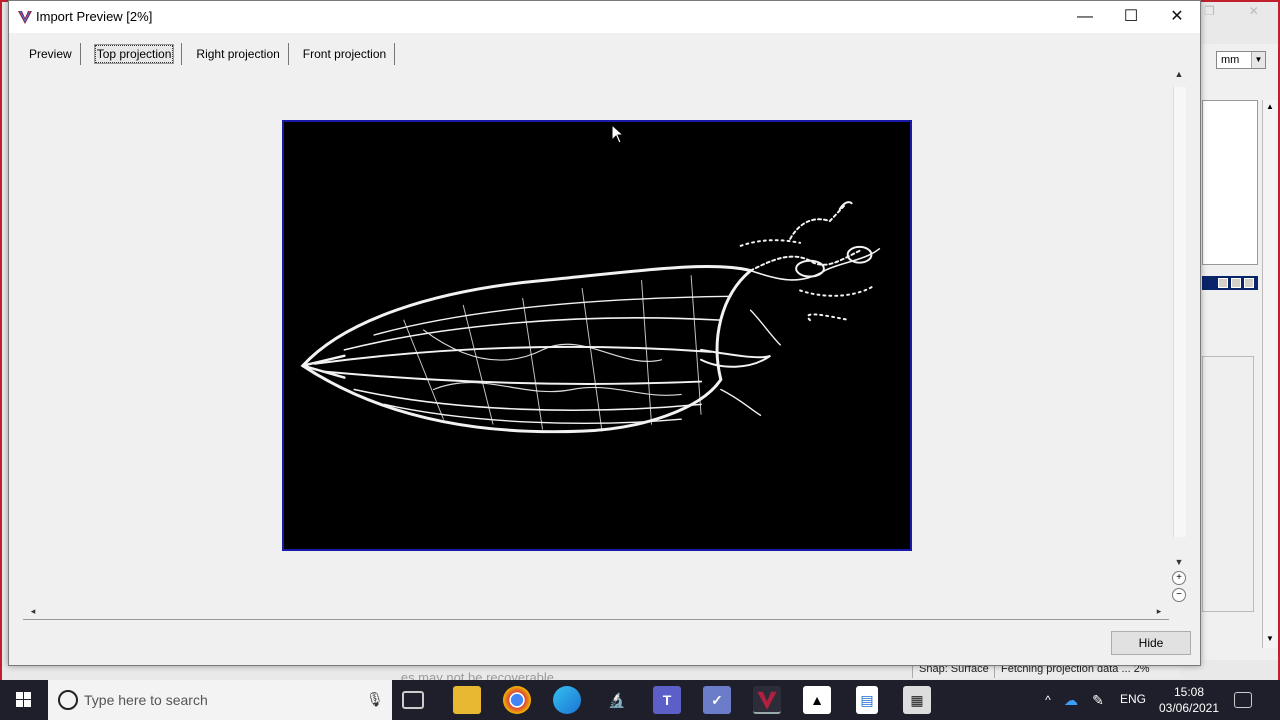  Describe the element at coordinates (413, 700) in the screenshot. I see `task-view-icon` at that location.